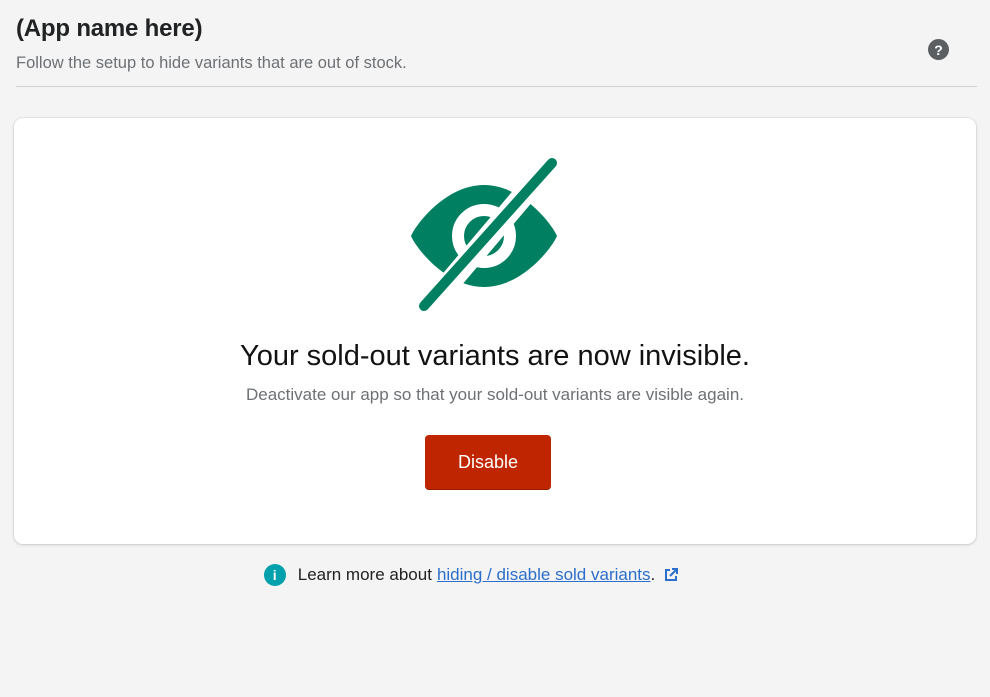 The height and width of the screenshot is (697, 990). Describe the element at coordinates (544, 575) in the screenshot. I see `learn-more-link: hiding / disable sold variants` at that location.